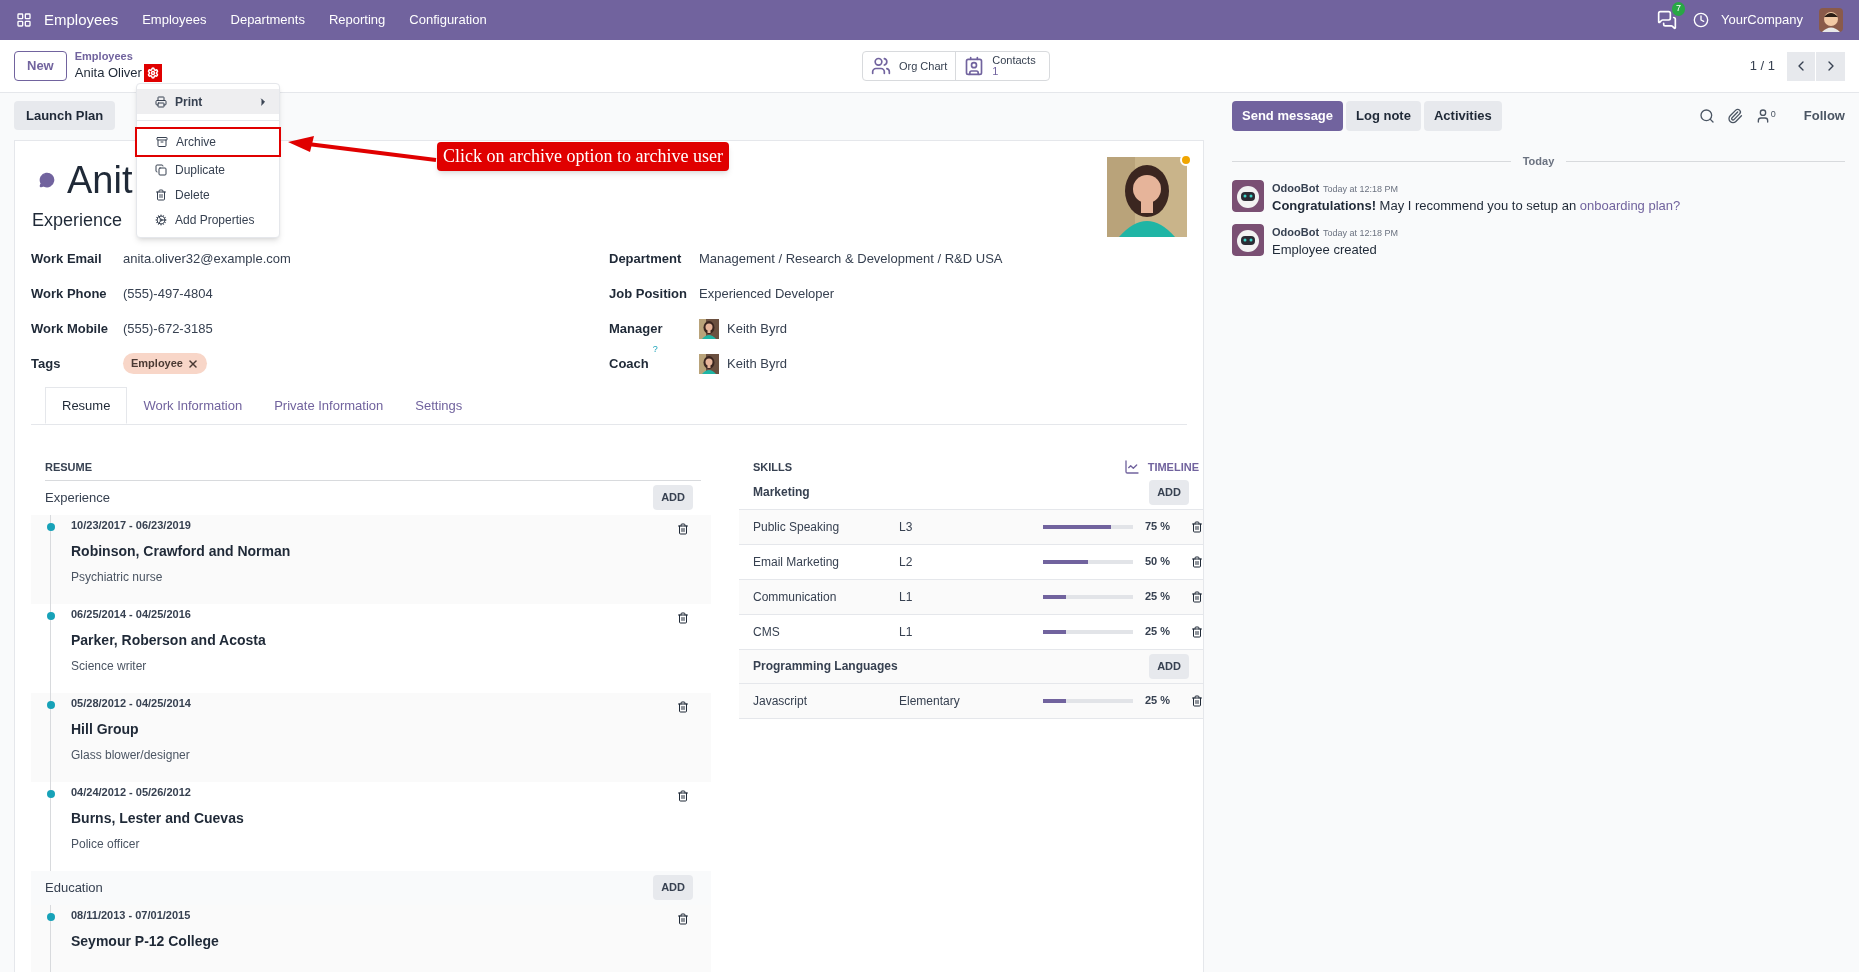  I want to click on company-name: YourCompany, so click(1762, 20).